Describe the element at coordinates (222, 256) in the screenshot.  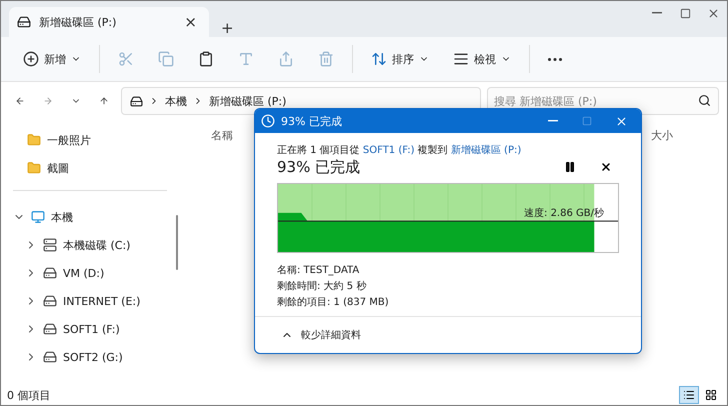
I see `column-header: 名稱` at that location.